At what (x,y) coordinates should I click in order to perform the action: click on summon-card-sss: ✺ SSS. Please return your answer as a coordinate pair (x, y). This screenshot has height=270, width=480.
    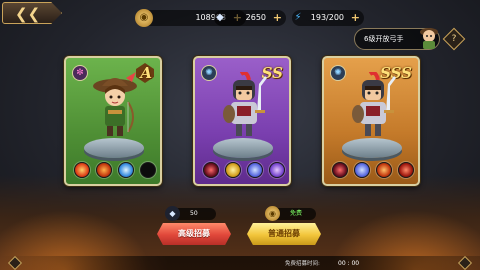
    Looking at the image, I should click on (371, 121).